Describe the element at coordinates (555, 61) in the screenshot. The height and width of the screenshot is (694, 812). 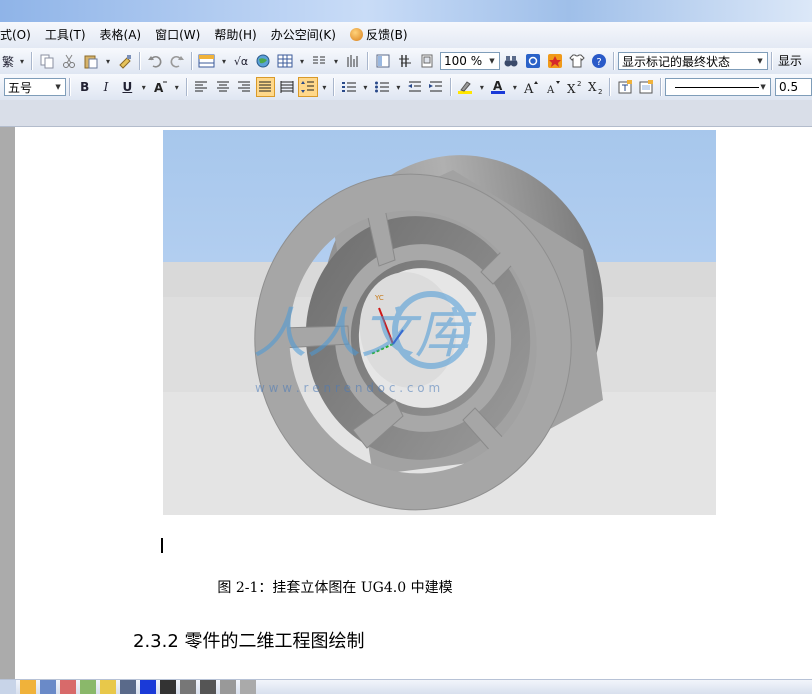
I see `office-space-icon` at that location.